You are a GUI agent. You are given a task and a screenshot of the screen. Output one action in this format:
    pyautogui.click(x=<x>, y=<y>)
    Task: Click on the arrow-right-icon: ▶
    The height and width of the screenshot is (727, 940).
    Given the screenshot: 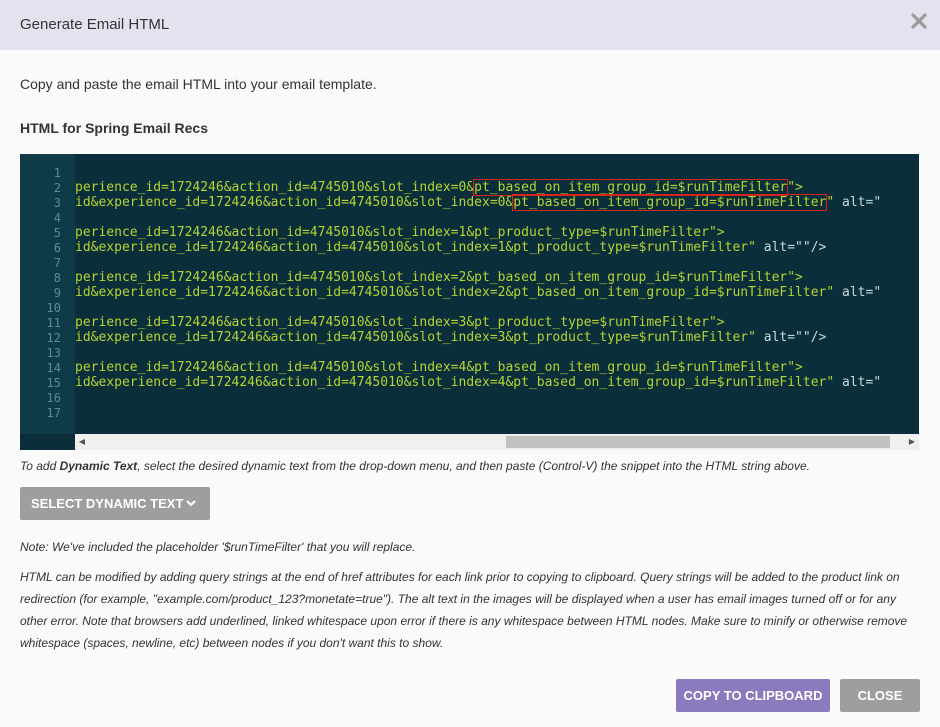 What is the action you would take?
    pyautogui.click(x=912, y=442)
    